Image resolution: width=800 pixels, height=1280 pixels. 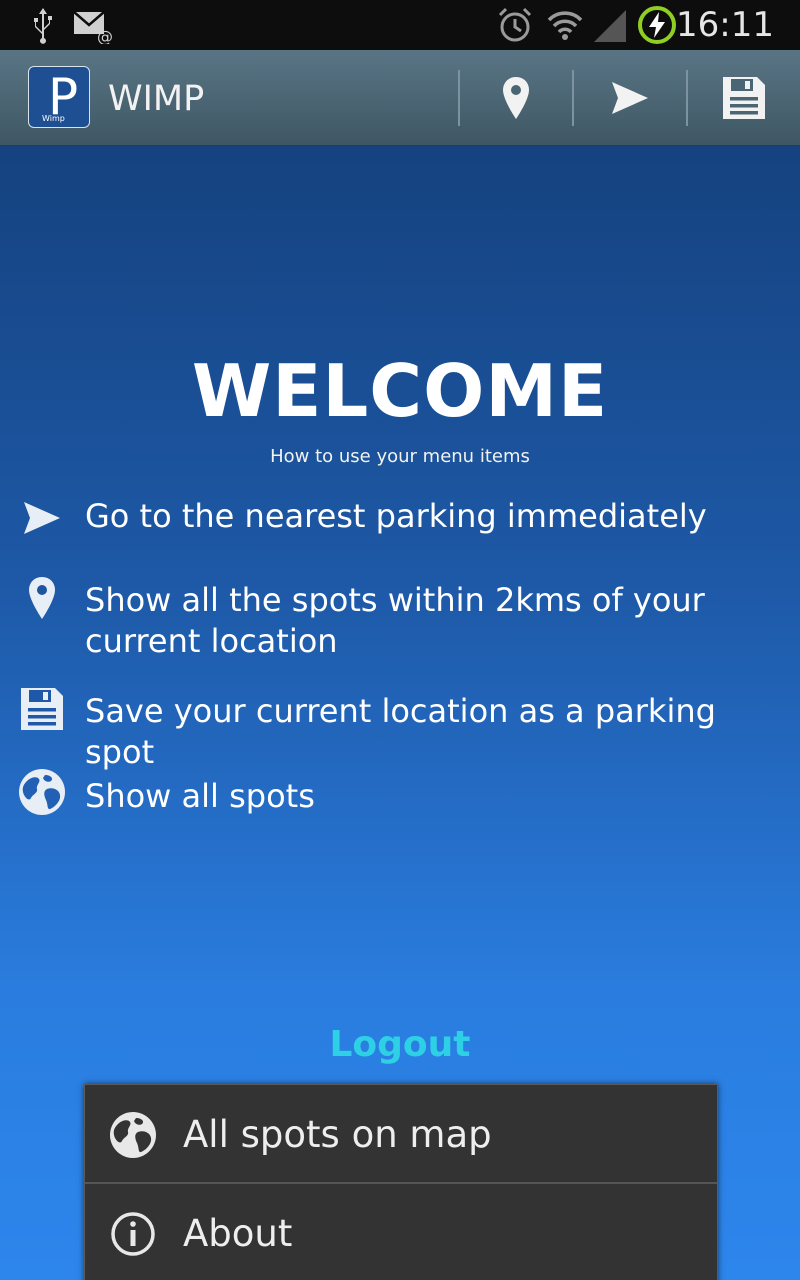 I want to click on action-bar: P Wimp WIMP, so click(x=400, y=98).